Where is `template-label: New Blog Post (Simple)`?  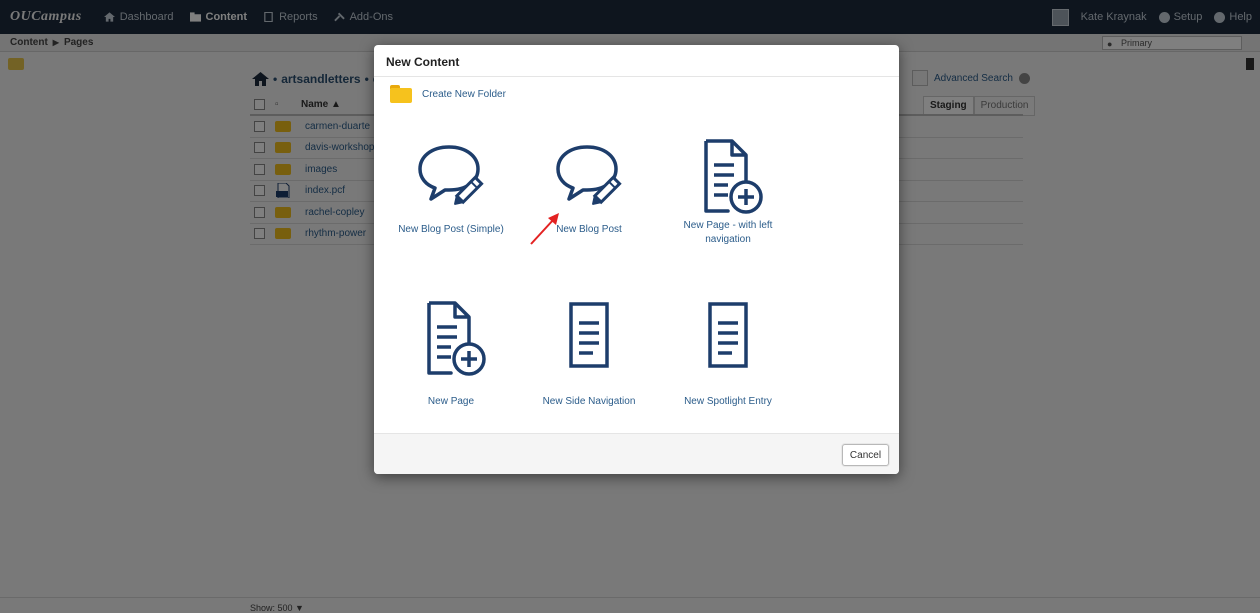 template-label: New Blog Post (Simple) is located at coordinates (451, 229).